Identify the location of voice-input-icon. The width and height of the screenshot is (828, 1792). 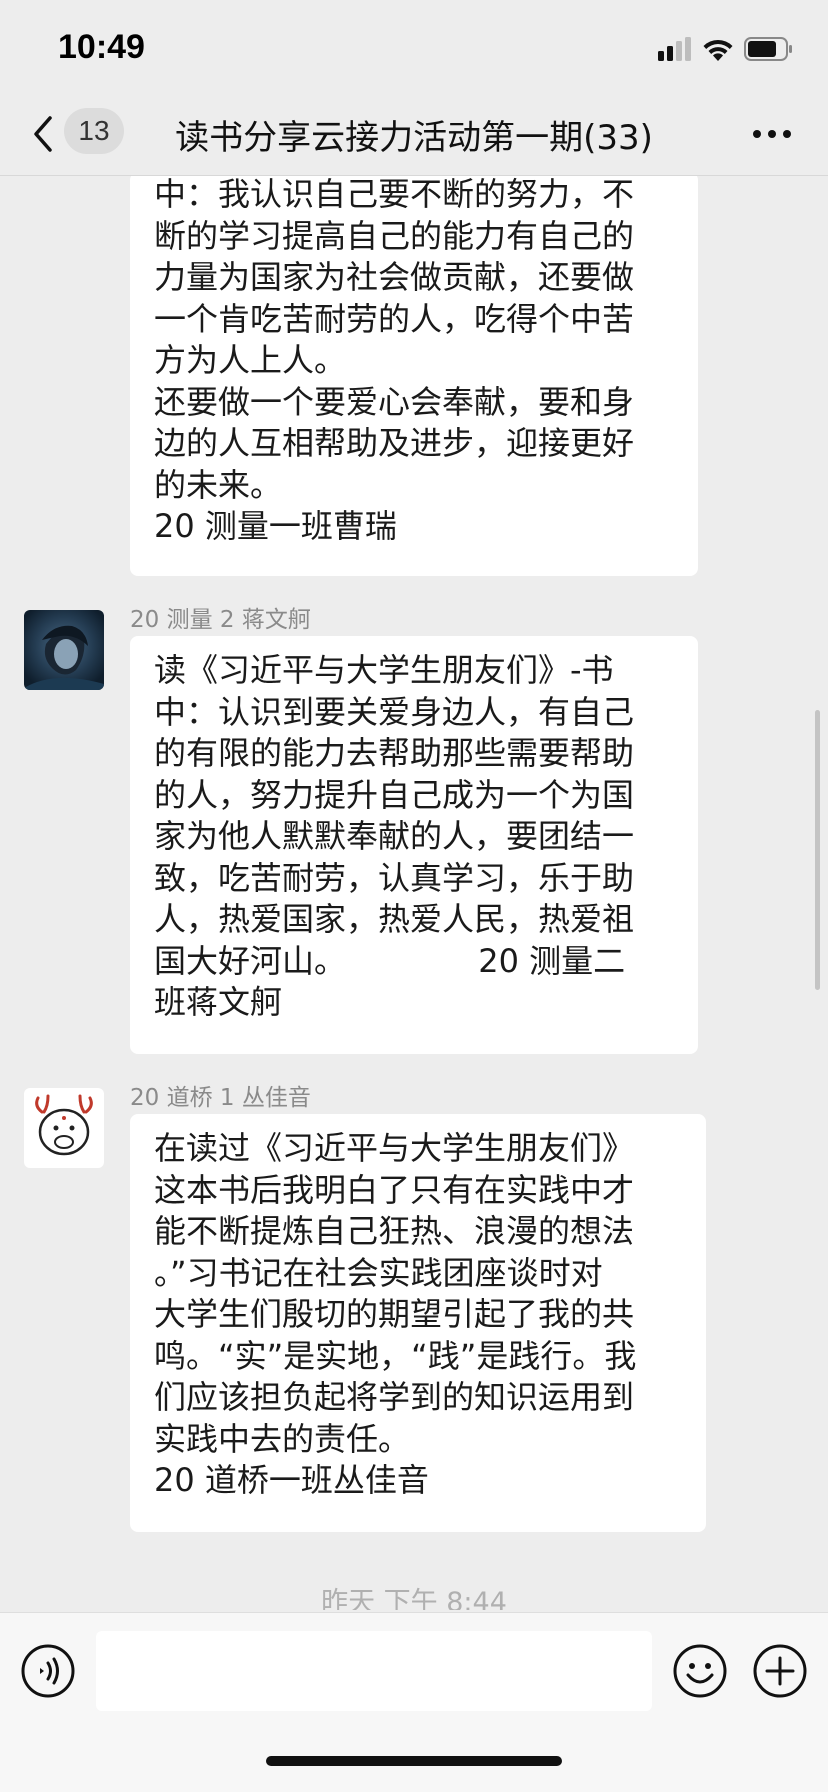
(48, 1671).